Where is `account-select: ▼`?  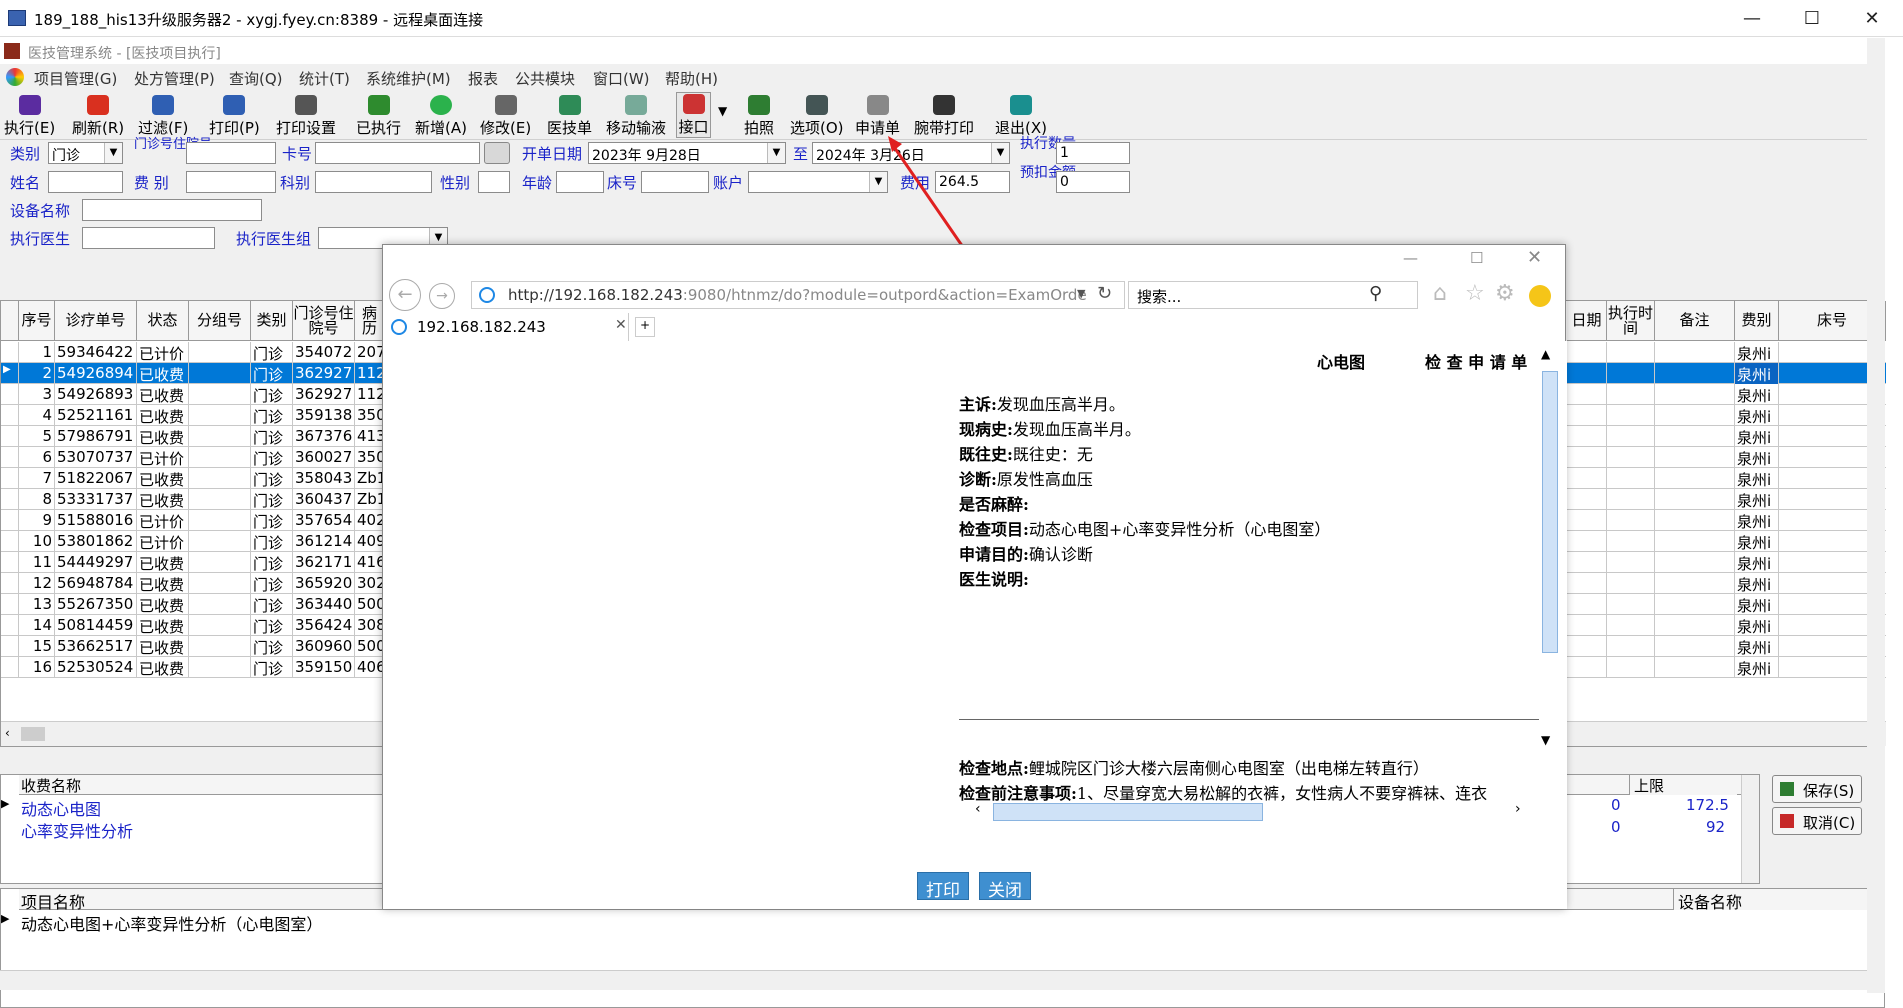
account-select: ▼ is located at coordinates (818, 182).